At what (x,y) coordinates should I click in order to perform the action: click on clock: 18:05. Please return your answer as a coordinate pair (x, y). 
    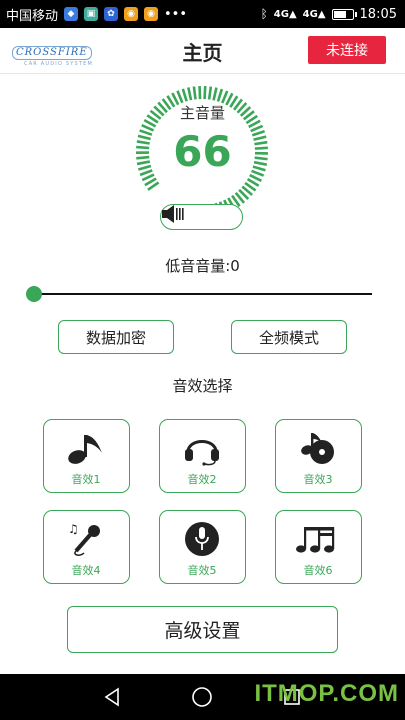
    Looking at the image, I should click on (378, 14).